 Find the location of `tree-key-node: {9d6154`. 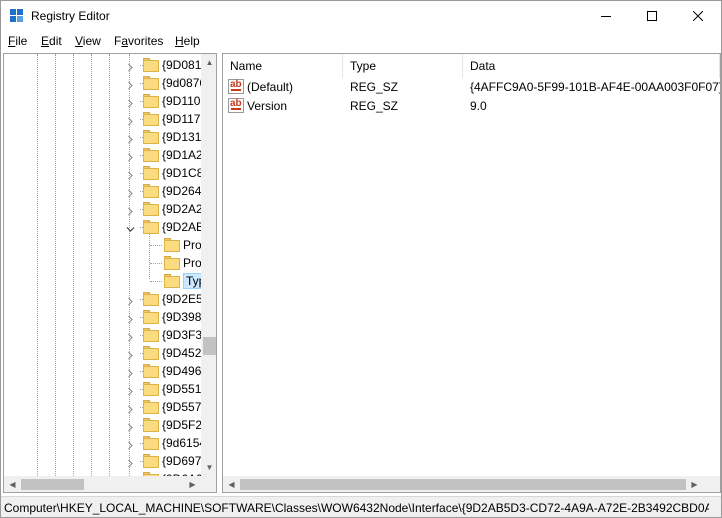

tree-key-node: {9d6154 is located at coordinates (102, 443).